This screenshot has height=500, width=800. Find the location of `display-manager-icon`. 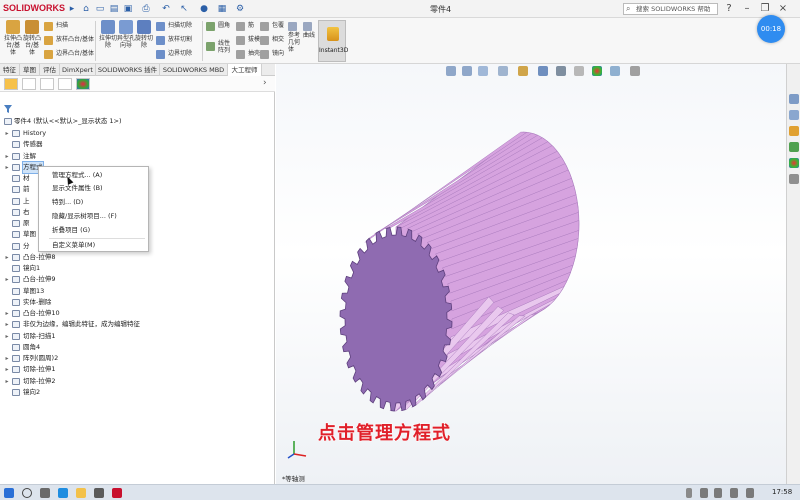

display-manager-icon is located at coordinates (83, 84).